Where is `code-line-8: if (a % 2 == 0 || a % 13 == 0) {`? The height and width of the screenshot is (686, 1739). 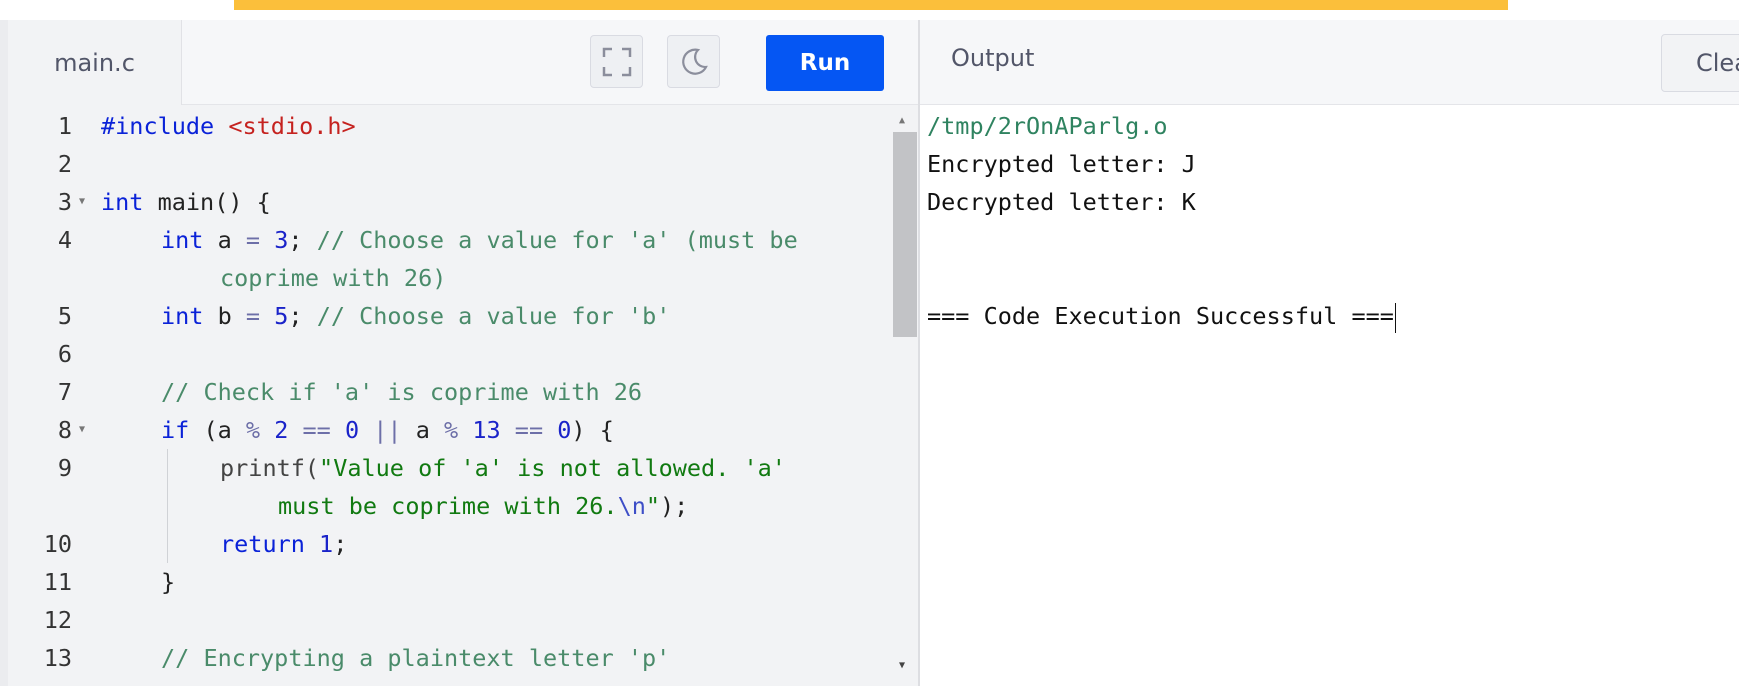
code-line-8: if (a % 2 == 0 || a % 13 == 0) { is located at coordinates (387, 430).